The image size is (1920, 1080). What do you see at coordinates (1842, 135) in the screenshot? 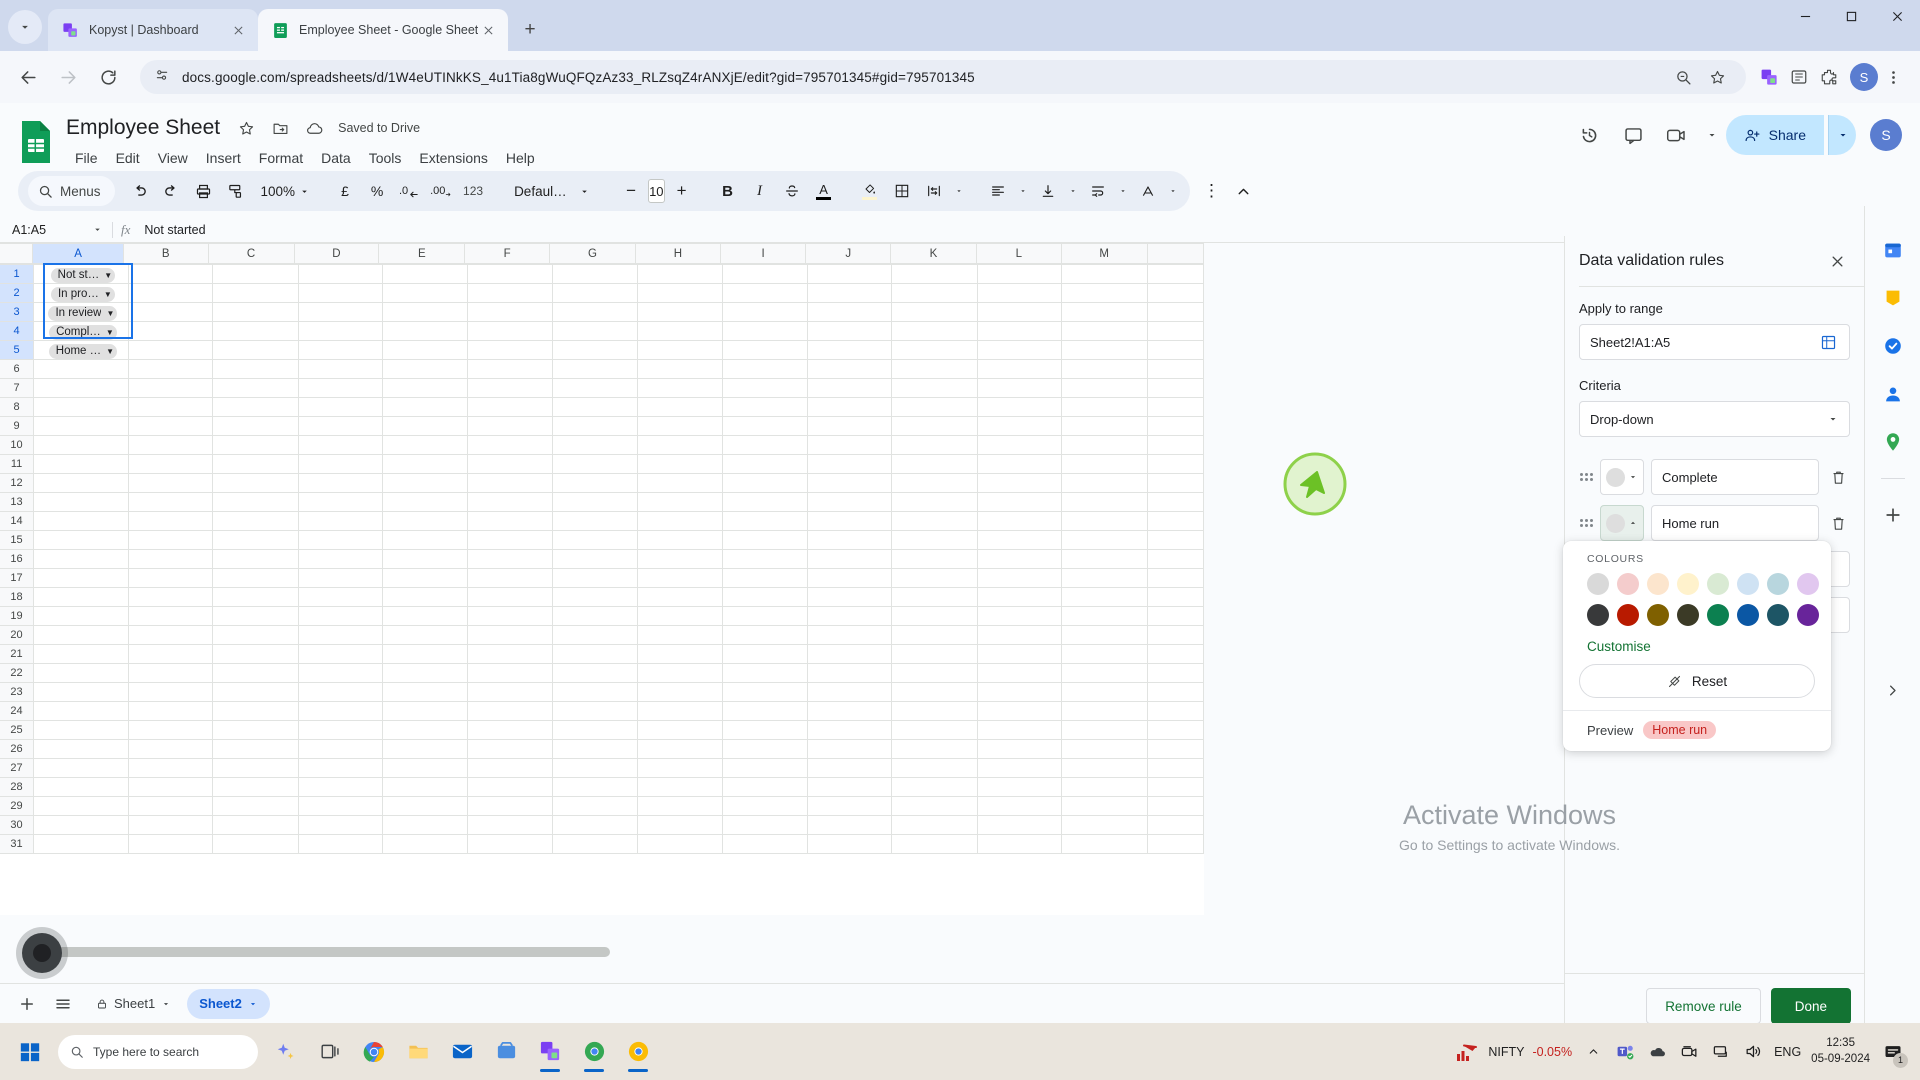
I see `share-caret-icon` at bounding box center [1842, 135].